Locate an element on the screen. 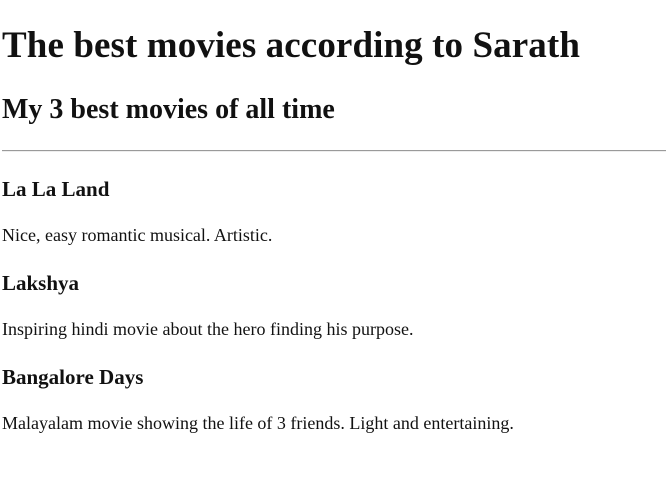  page-subtitle: My 3 best movies of all time is located at coordinates (168, 109).